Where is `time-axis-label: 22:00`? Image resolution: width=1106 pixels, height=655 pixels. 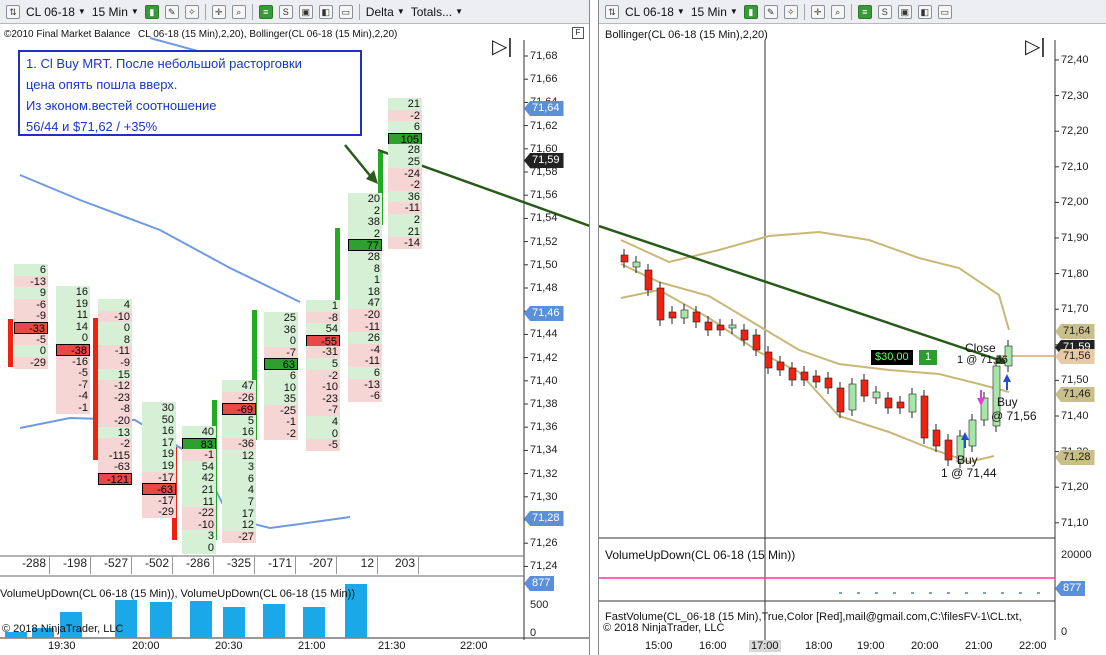
time-axis-label: 22:00 is located at coordinates (1033, 646).